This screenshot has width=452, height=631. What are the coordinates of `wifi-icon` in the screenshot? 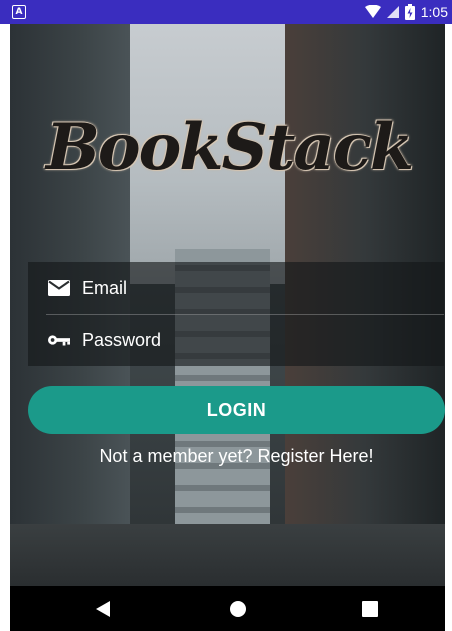 It's located at (372, 11).